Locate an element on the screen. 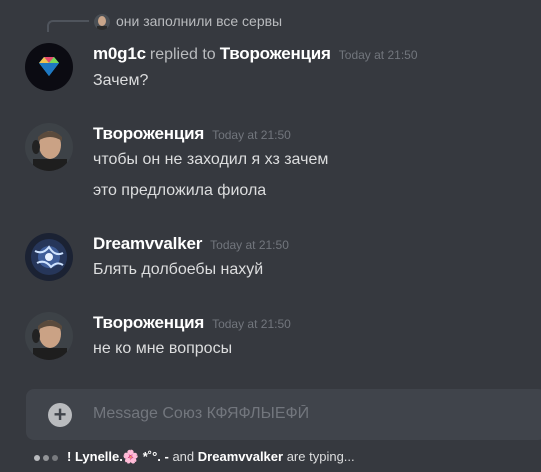 Image resolution: width=541 pixels, height=472 pixels. author-name: m0g1c is located at coordinates (119, 53).